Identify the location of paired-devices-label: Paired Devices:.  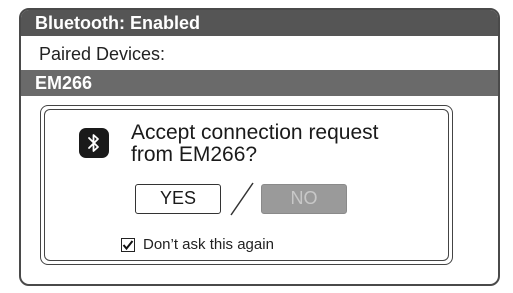
(102, 54).